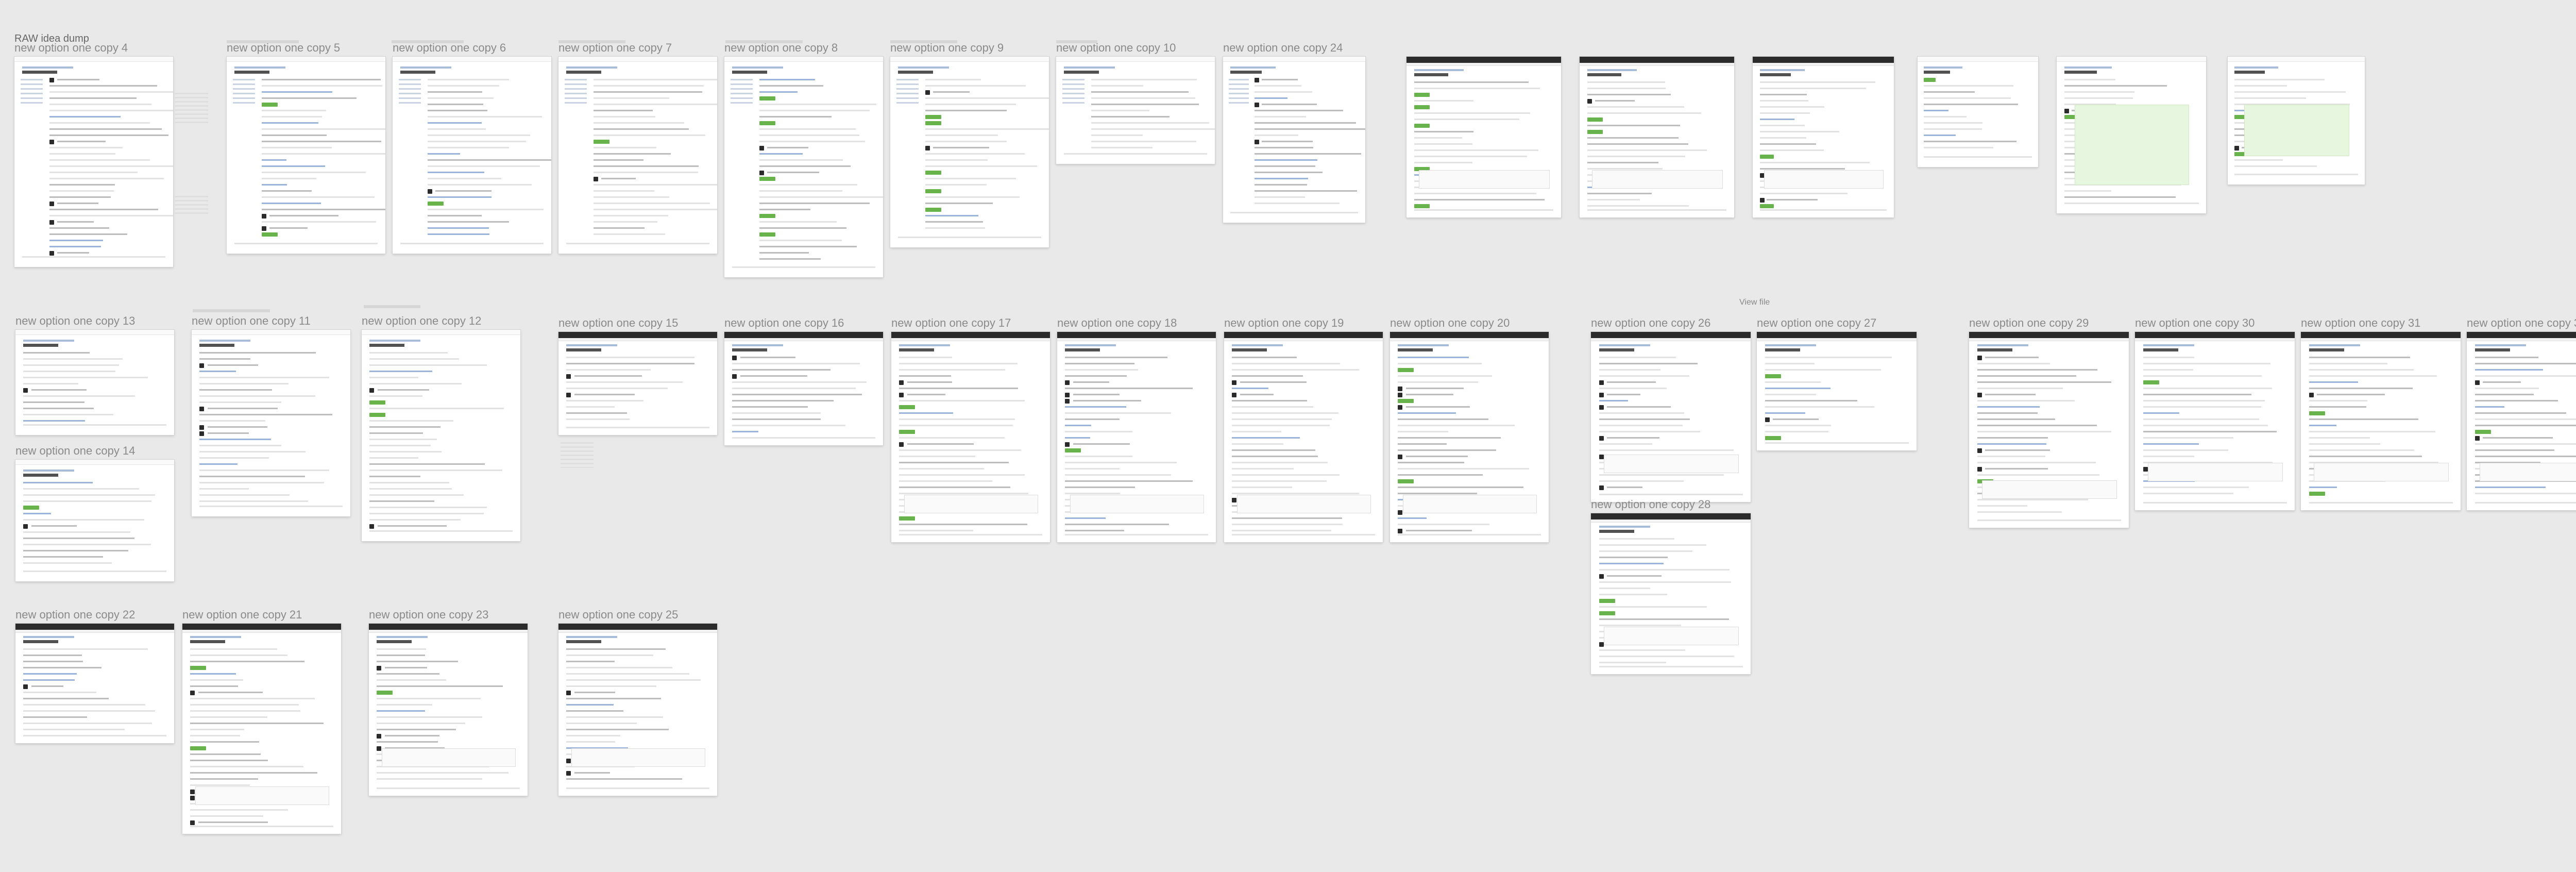 The width and height of the screenshot is (2576, 872). I want to click on frame-label: new option one copy 11, so click(251, 320).